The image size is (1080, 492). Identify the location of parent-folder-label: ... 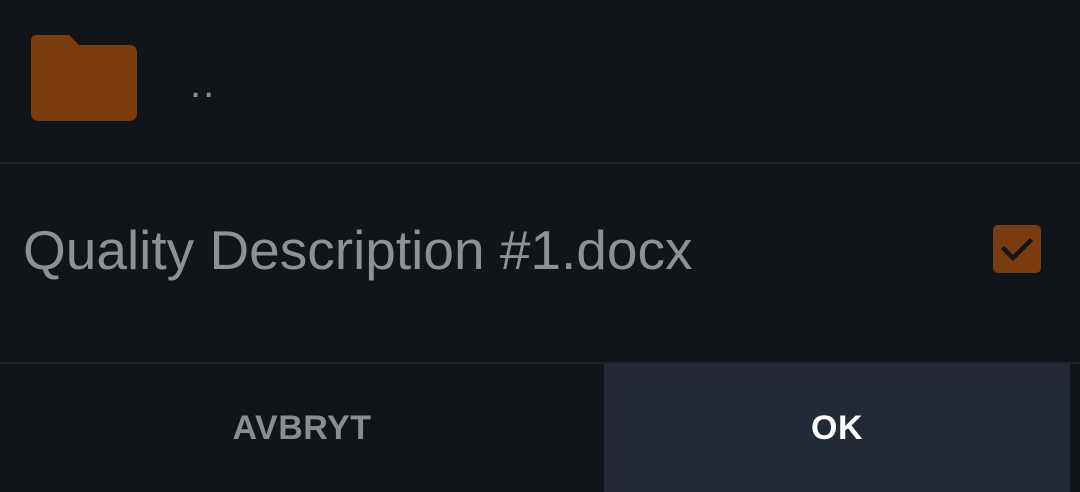
(203, 84).